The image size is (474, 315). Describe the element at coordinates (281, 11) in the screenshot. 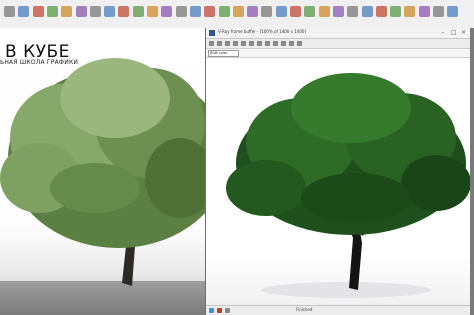

I see `spinner-snap-icon` at that location.